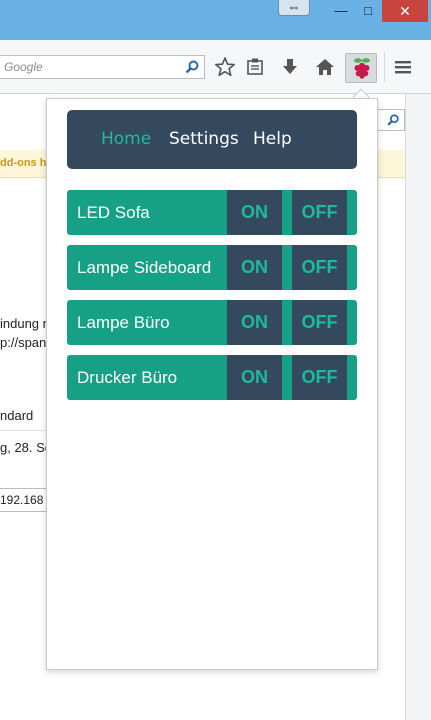 The width and height of the screenshot is (431, 720). What do you see at coordinates (204, 139) in the screenshot?
I see `nav-settings-link: Settings` at bounding box center [204, 139].